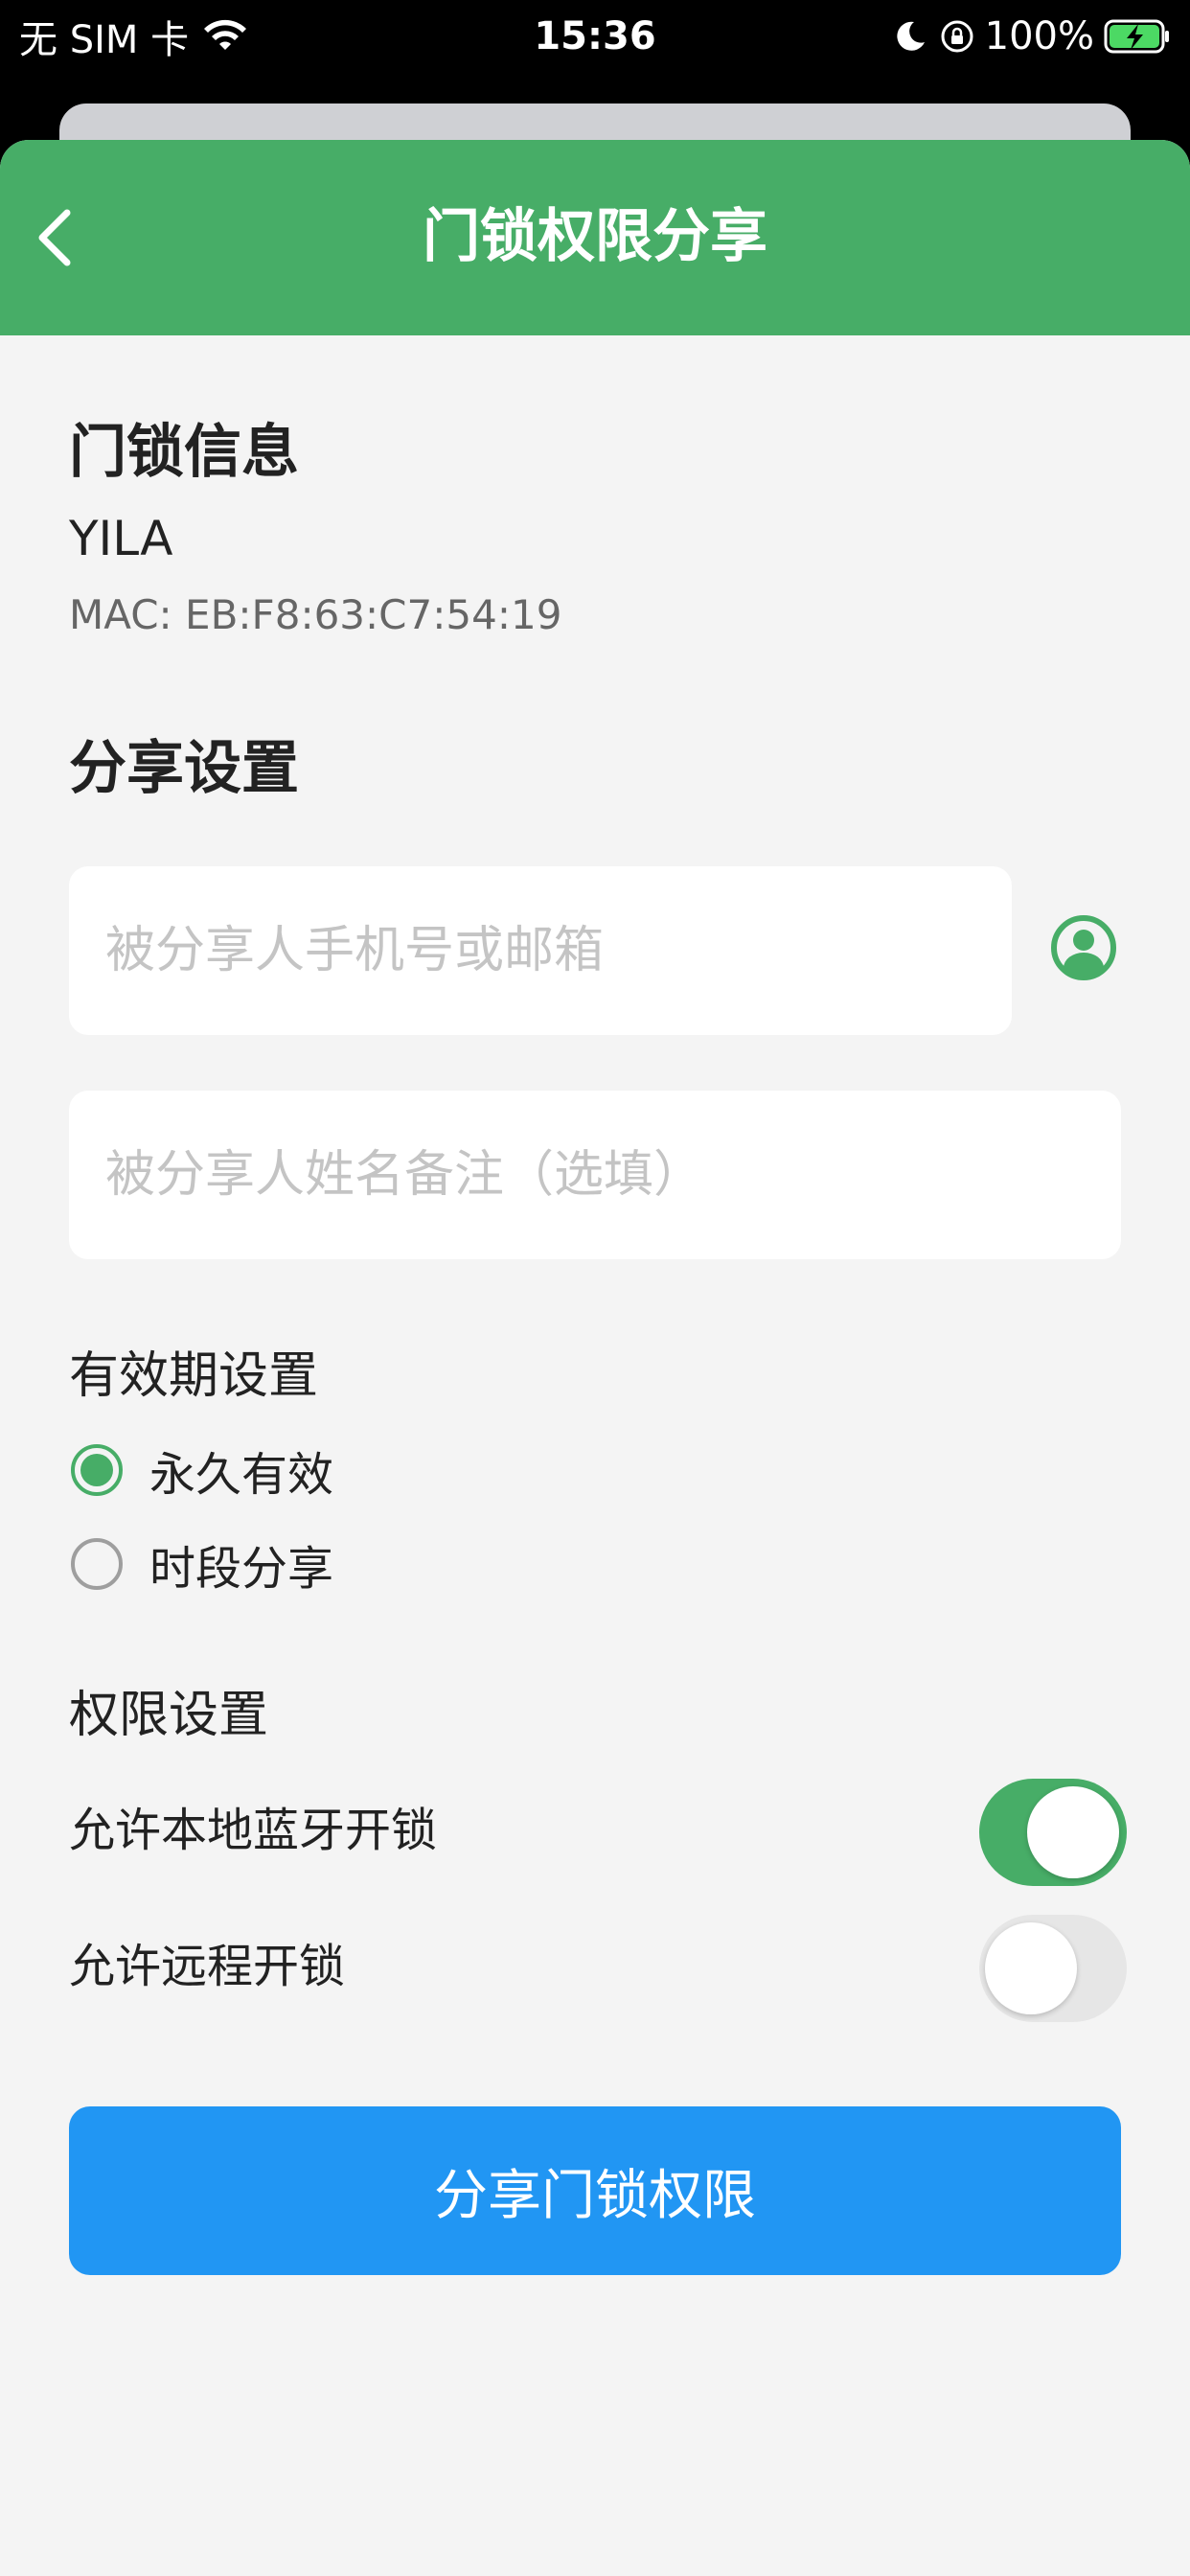  I want to click on lock-info-title: 门锁信息, so click(184, 452).